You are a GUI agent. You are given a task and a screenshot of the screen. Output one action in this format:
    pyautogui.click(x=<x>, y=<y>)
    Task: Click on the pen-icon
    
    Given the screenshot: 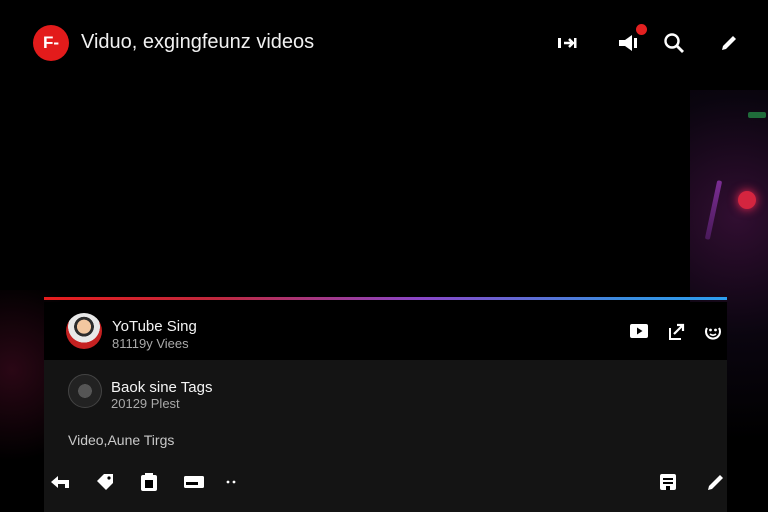 What is the action you would take?
    pyautogui.click(x=716, y=482)
    